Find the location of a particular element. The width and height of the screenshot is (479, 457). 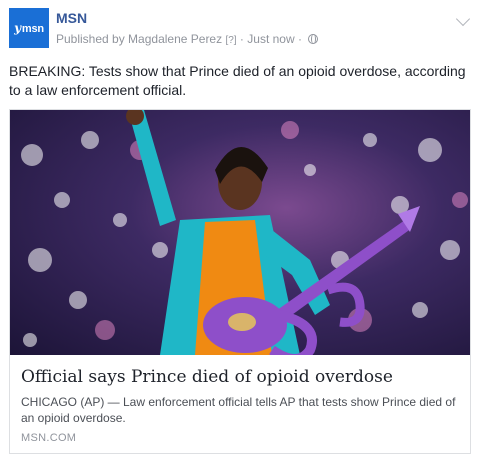

msn-logo: ymsn is located at coordinates (29, 28).